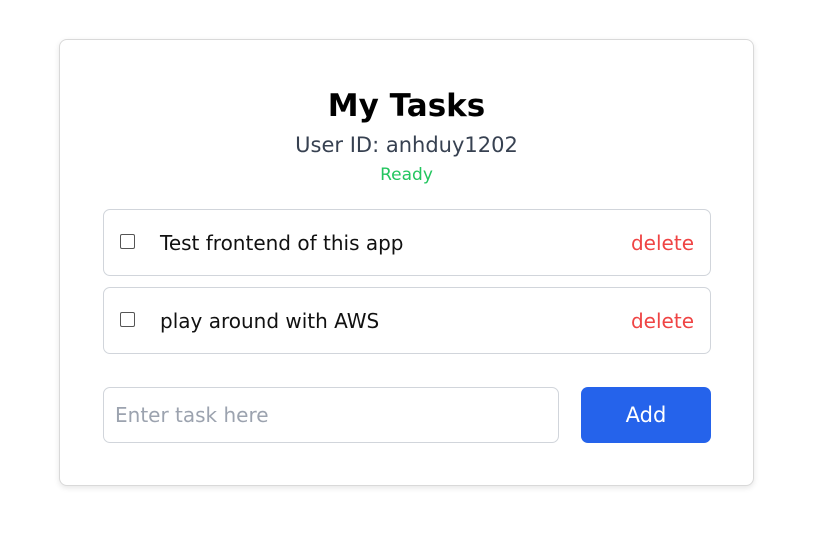  Describe the element at coordinates (282, 243) in the screenshot. I see `task-text: Test frontend of this app` at that location.